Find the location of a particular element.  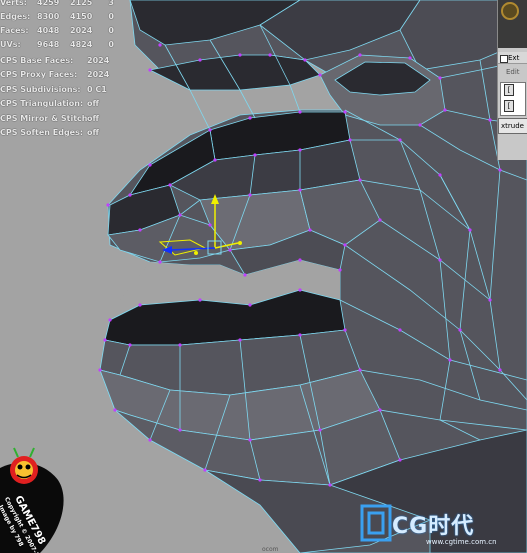

panel-header is located at coordinates (512, 24).